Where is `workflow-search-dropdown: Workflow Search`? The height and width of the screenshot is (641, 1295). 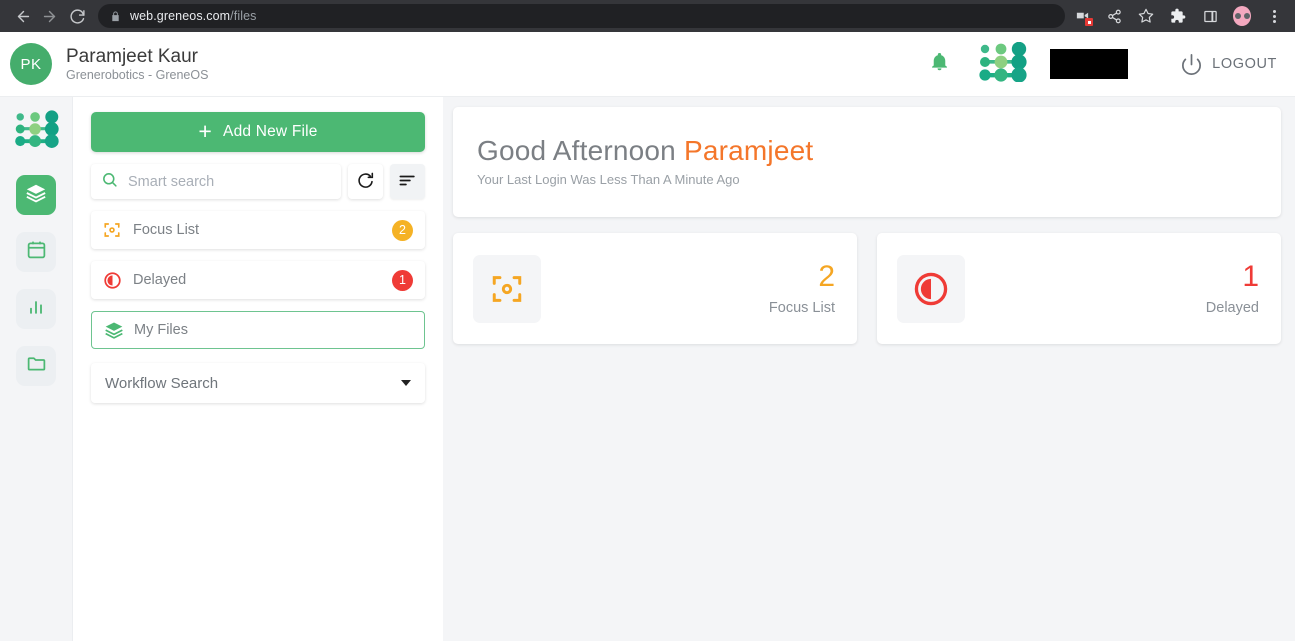
workflow-search-dropdown: Workflow Search is located at coordinates (258, 383).